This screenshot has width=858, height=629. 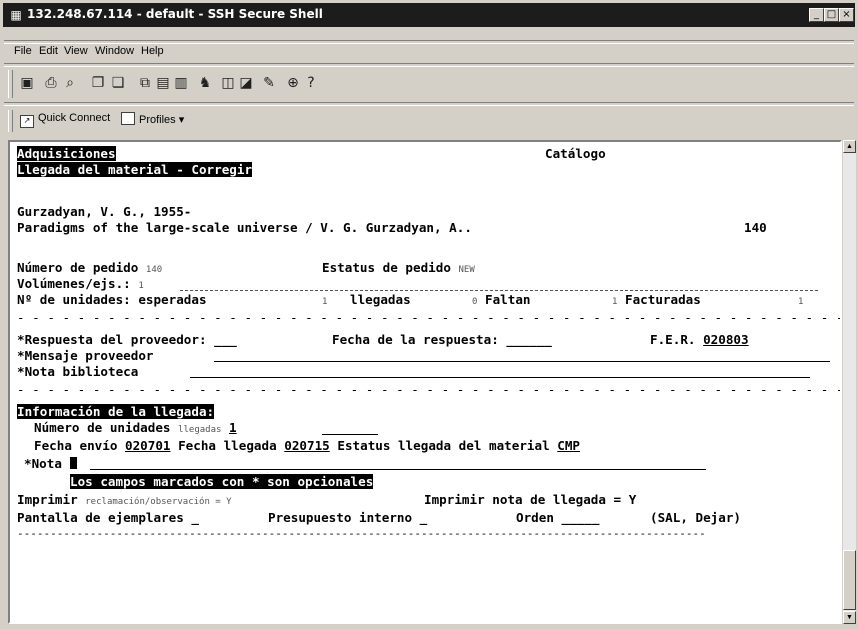 What do you see at coordinates (10, 121) in the screenshot?
I see `quickbar-grip` at bounding box center [10, 121].